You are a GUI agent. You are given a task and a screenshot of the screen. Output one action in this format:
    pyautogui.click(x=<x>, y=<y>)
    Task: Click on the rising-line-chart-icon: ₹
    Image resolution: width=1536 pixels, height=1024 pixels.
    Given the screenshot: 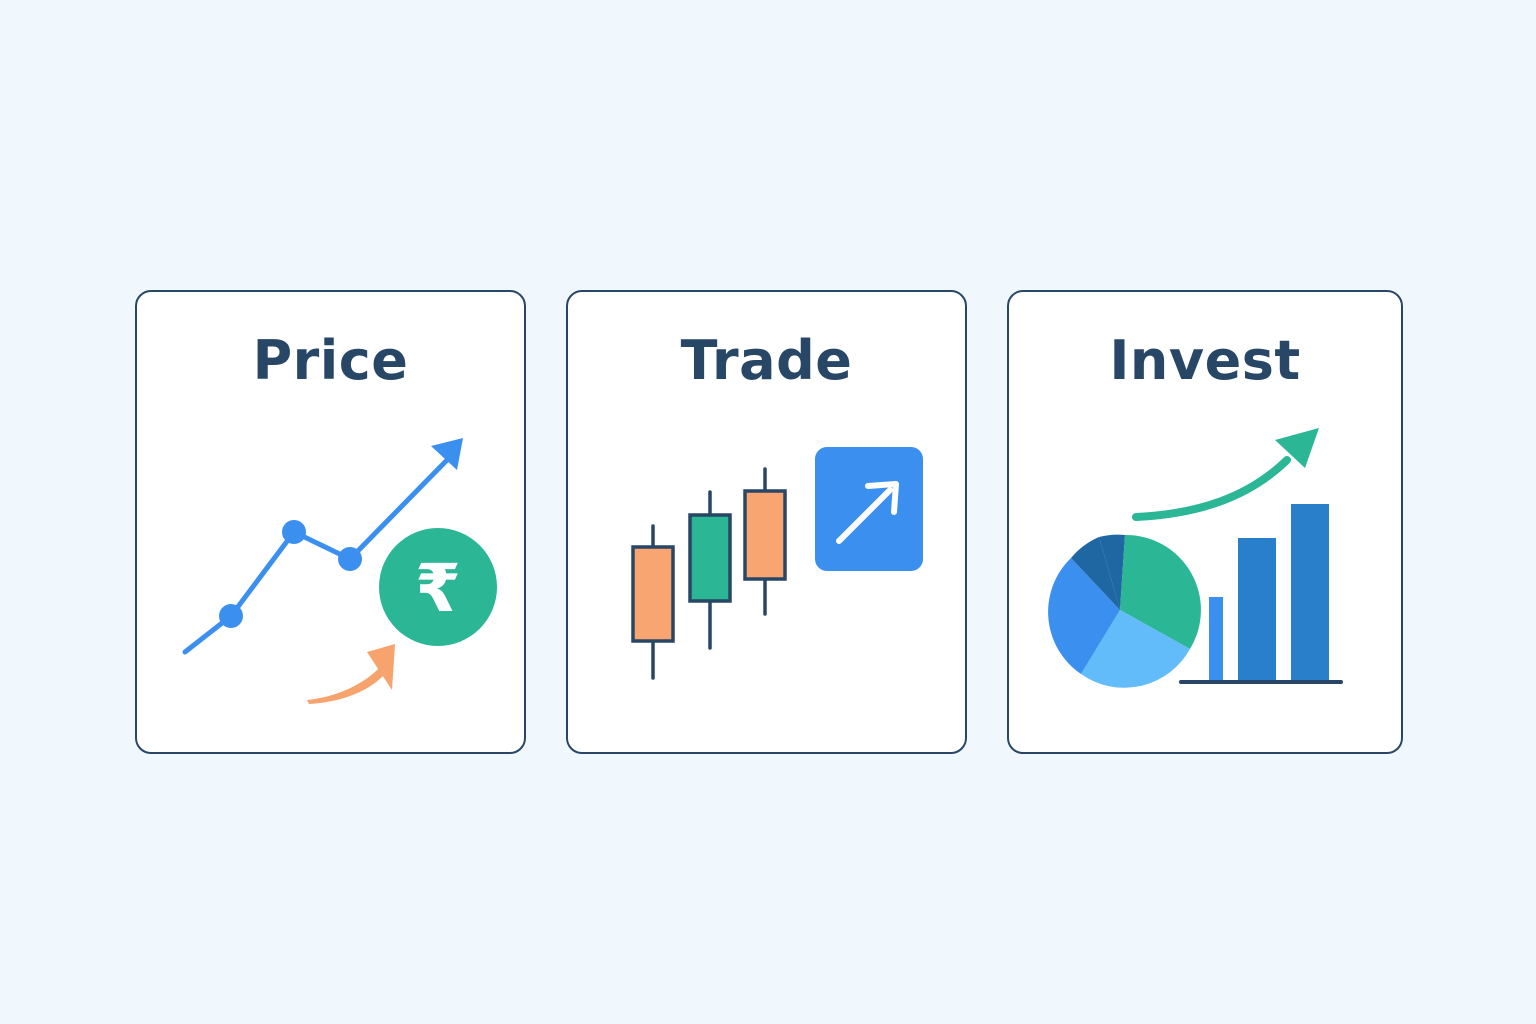 What is the action you would take?
    pyautogui.click(x=339, y=571)
    